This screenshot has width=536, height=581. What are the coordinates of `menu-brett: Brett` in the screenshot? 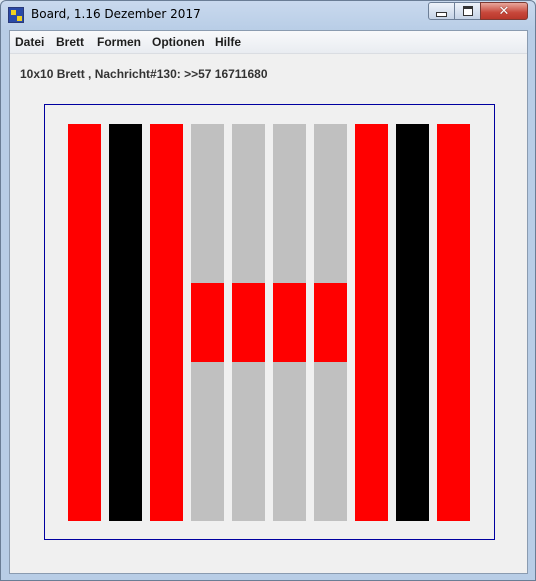 It's located at (70, 42).